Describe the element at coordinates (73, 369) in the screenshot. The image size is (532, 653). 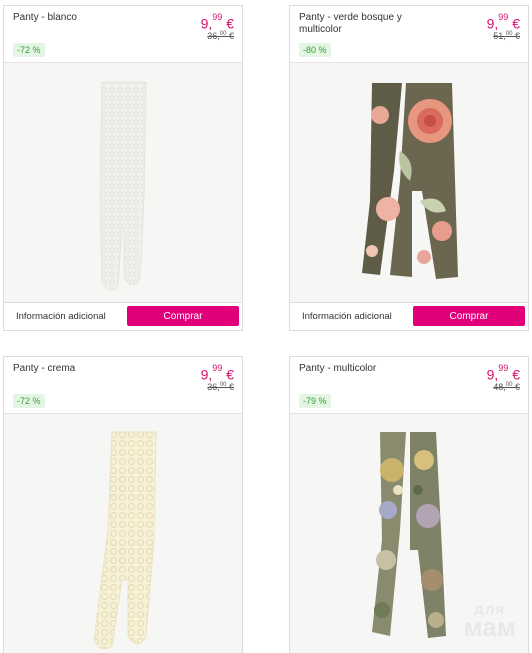
I see `product-name: Panty - crema` at that location.